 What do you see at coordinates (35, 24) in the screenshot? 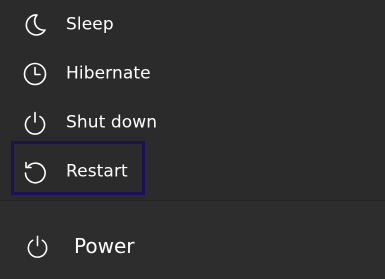
I see `moon-icon` at bounding box center [35, 24].